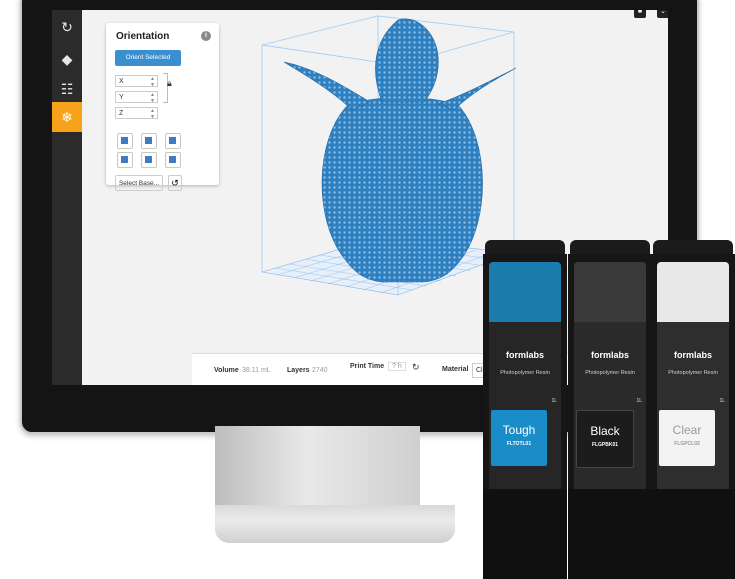 Image resolution: width=735 pixels, height=579 pixels. I want to click on vase-model, so click(400, 150).